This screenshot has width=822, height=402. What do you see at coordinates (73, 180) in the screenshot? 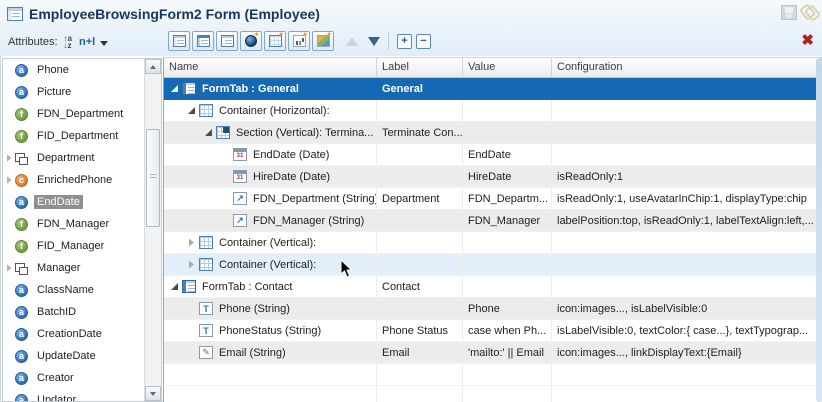
I see `sidebar-attribute-item: c EnrichedPhone` at bounding box center [73, 180].